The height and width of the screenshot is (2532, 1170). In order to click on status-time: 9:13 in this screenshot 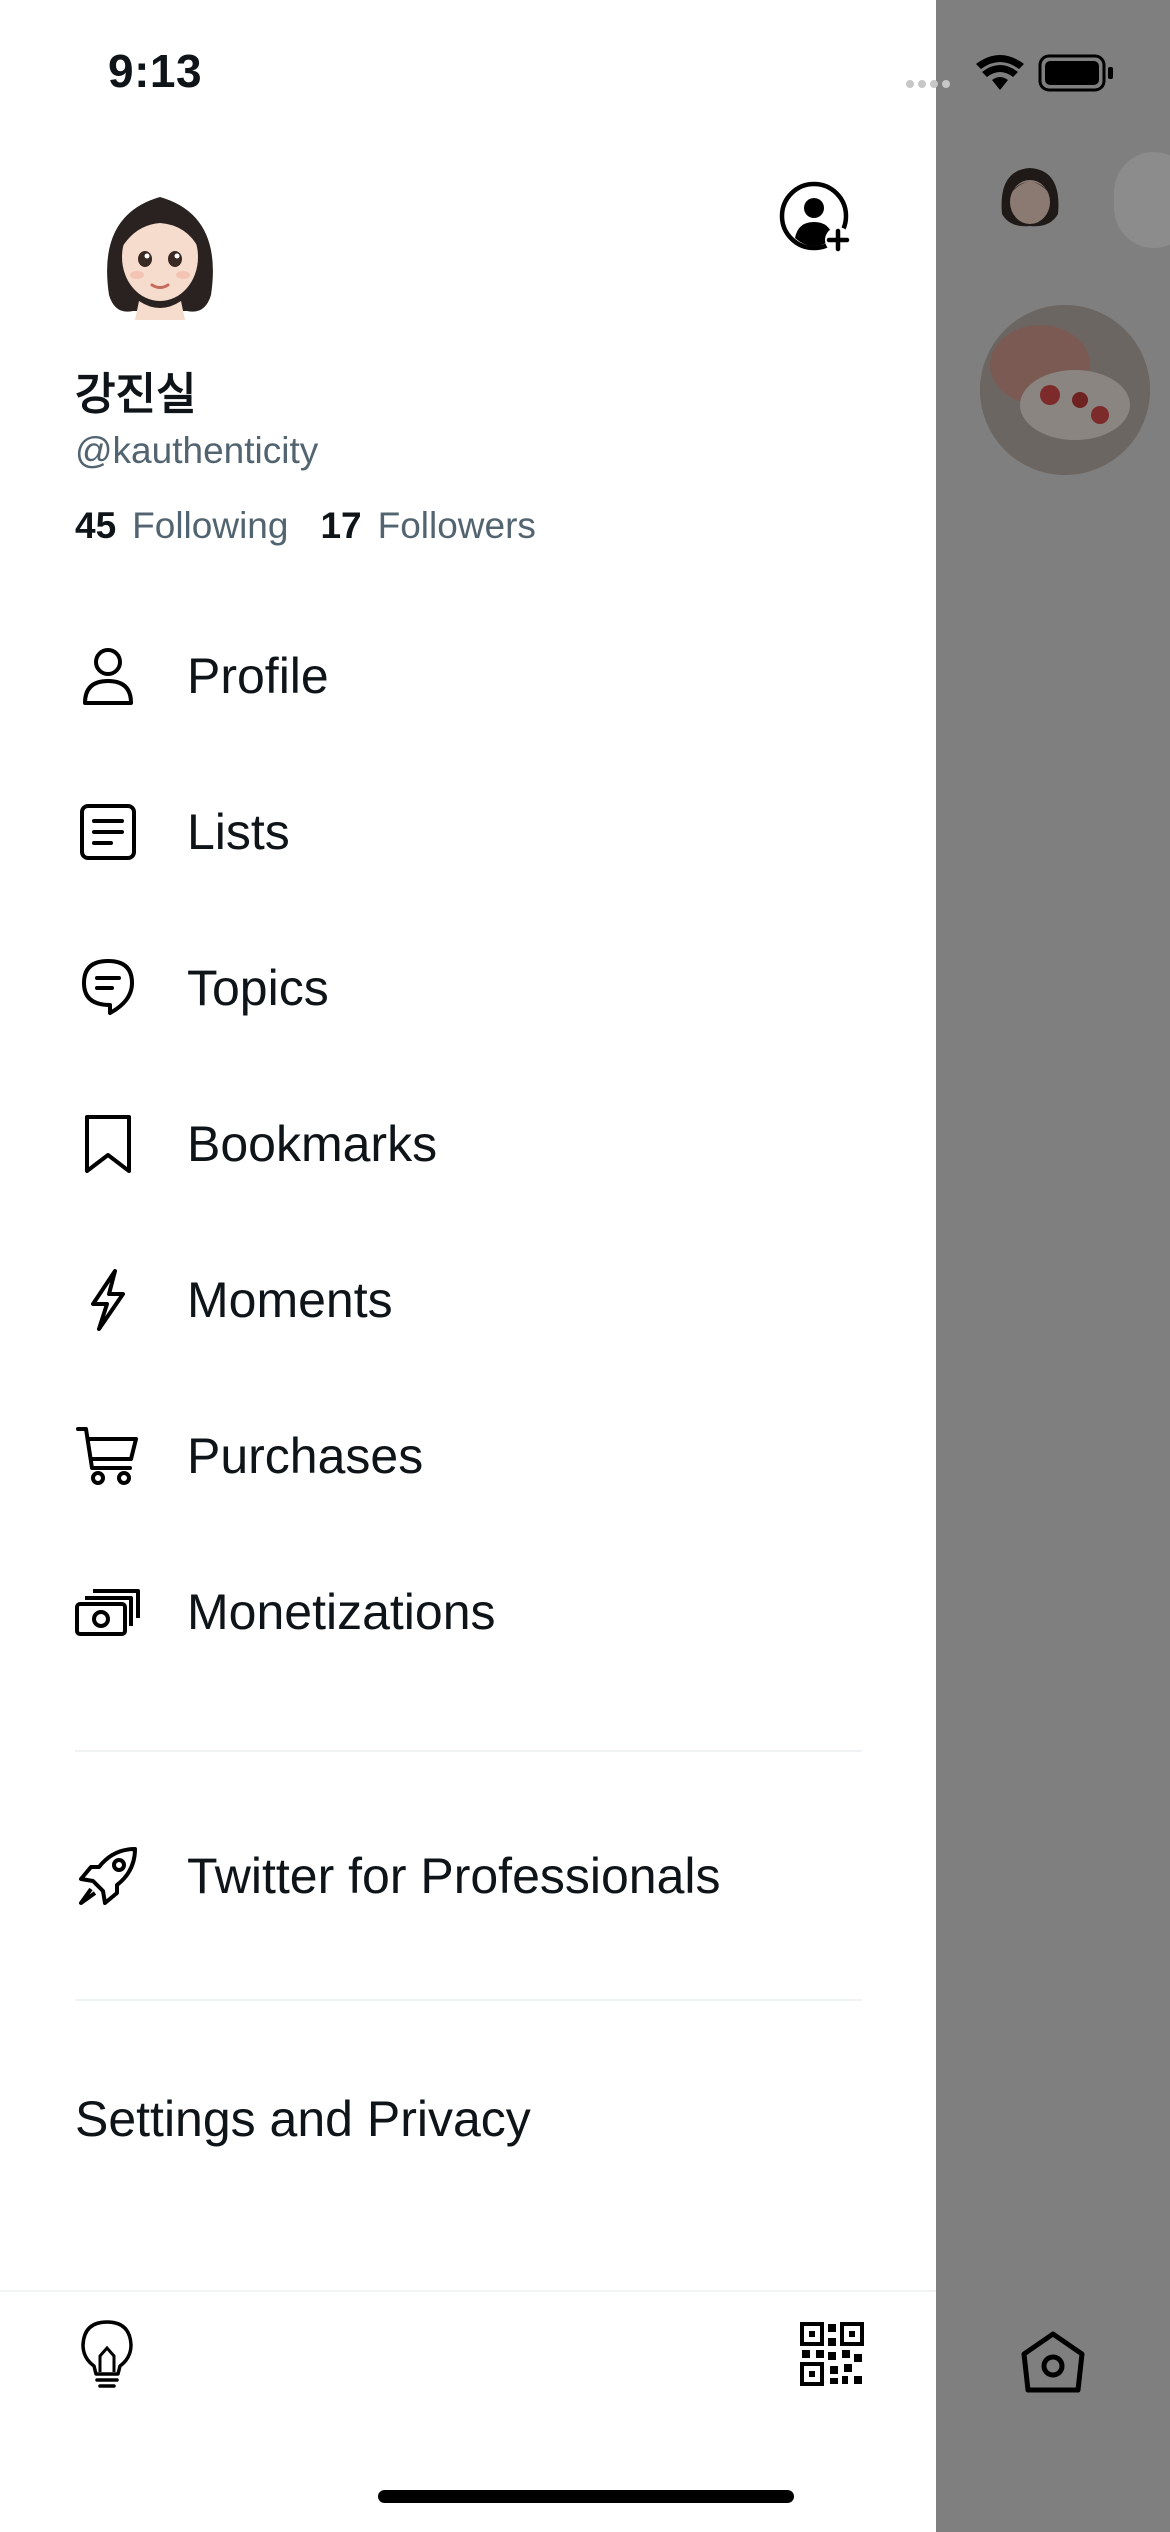, I will do `click(155, 71)`.